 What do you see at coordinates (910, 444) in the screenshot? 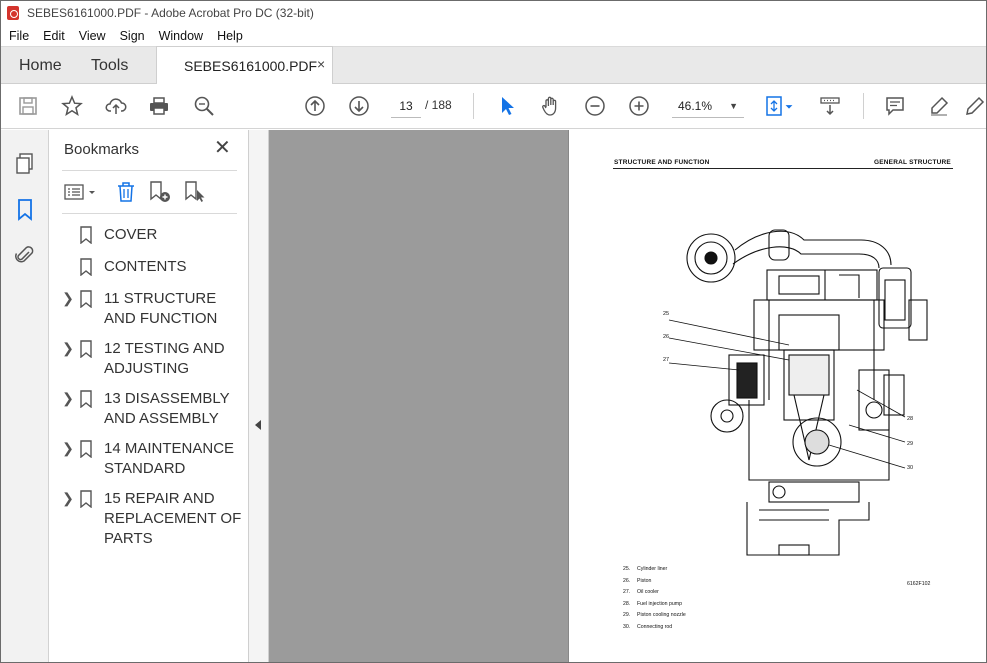
I see `callout-label: 29` at bounding box center [910, 444].